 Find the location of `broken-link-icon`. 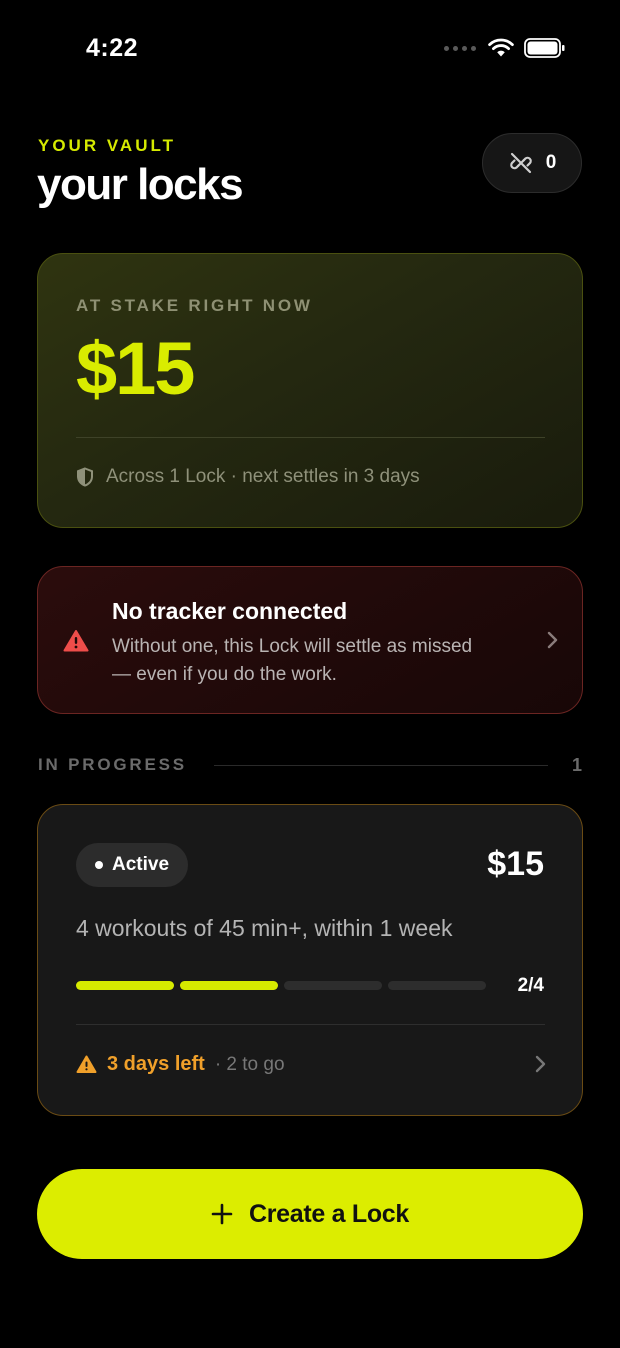

broken-link-icon is located at coordinates (520, 163).